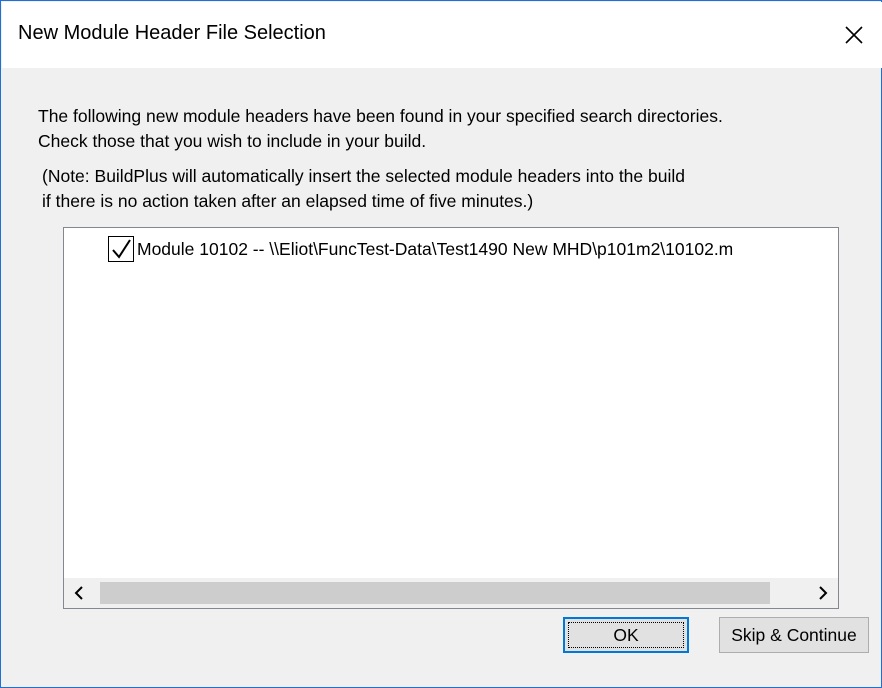 This screenshot has height=688, width=882. I want to click on close-icon, so click(854, 35).